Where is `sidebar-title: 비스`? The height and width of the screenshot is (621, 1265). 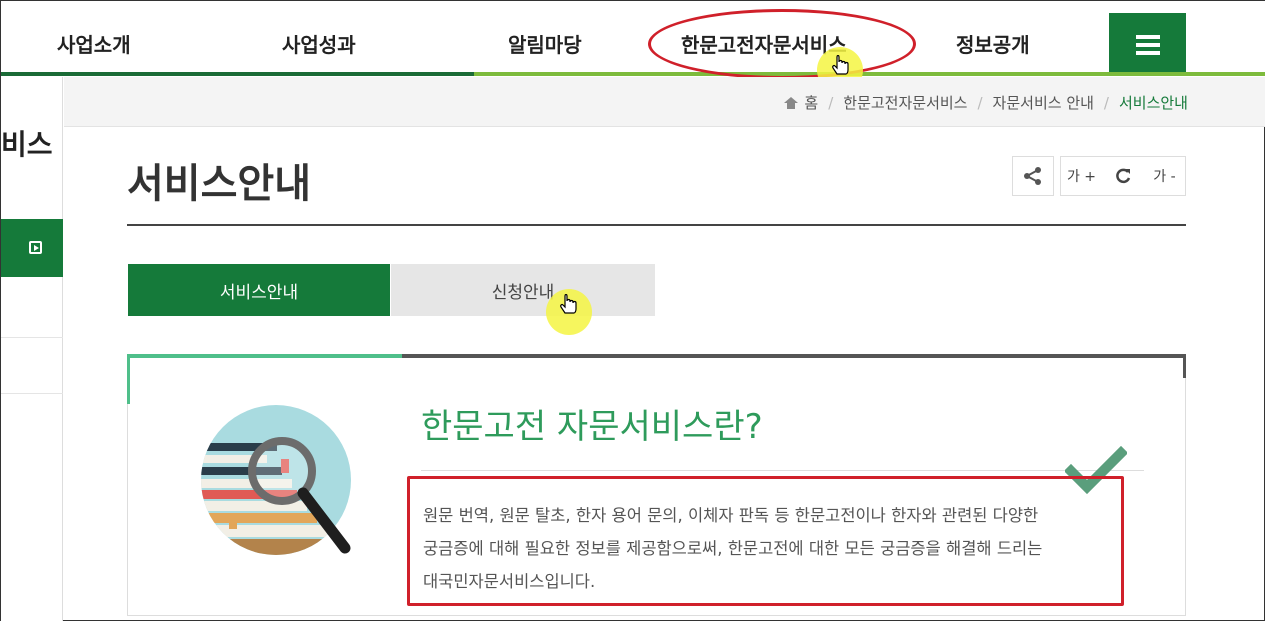 sidebar-title: 비스 is located at coordinates (27, 144).